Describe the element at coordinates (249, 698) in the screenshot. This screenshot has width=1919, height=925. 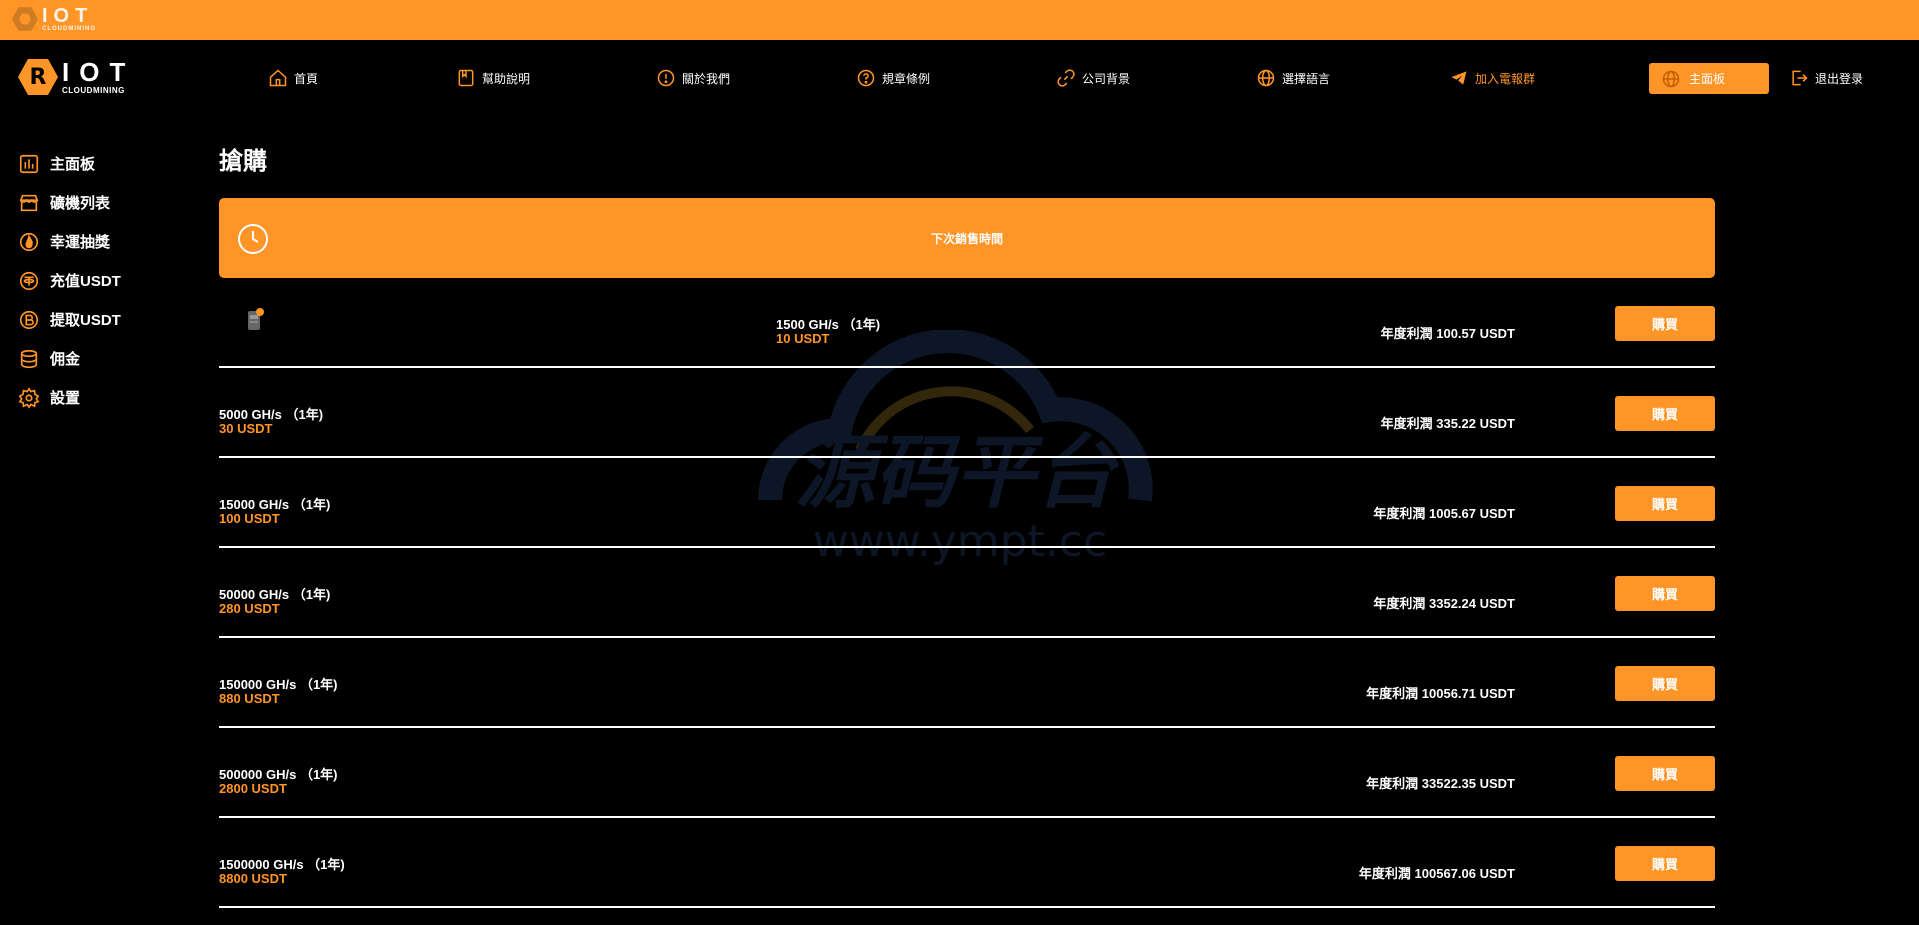
I see `price-text: 880 USDT` at that location.